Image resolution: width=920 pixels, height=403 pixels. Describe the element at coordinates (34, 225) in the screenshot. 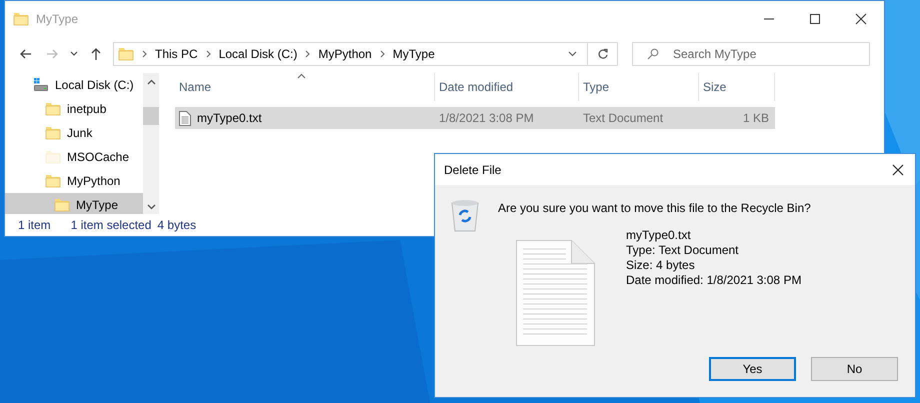

I see `status-text: 1 item` at that location.